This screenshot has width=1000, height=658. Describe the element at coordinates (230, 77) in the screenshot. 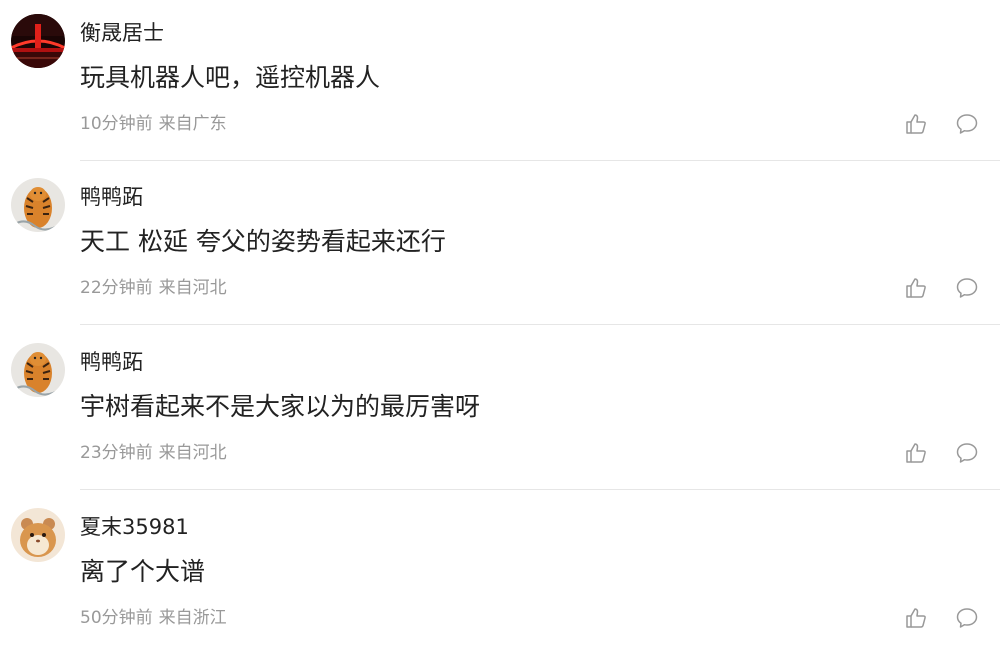

I see `comment-text: 玩具机器人吧，遥控机器人` at that location.